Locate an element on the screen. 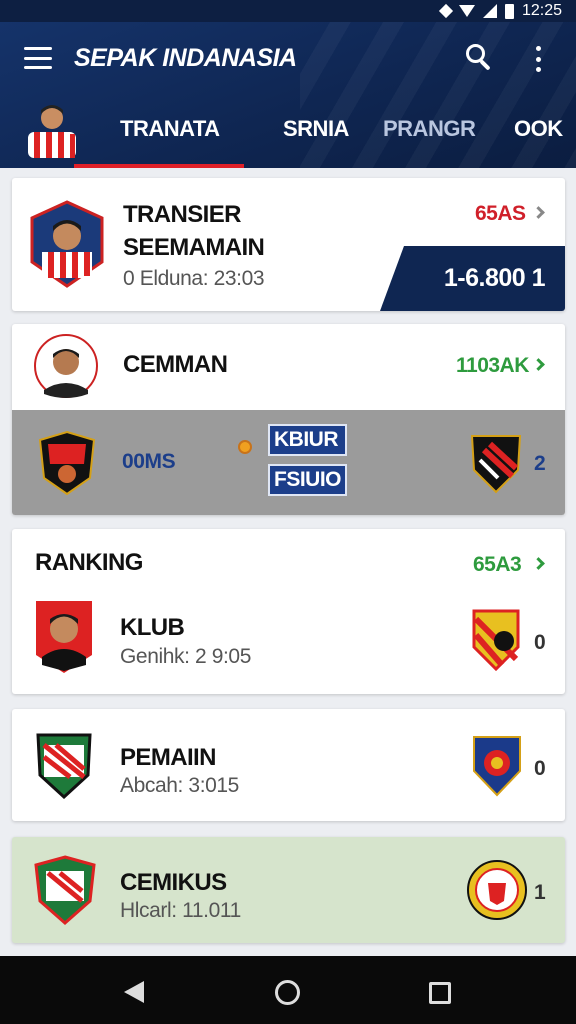 Image resolution: width=576 pixels, height=1024 pixels. status-time: 12:25 is located at coordinates (541, 10).